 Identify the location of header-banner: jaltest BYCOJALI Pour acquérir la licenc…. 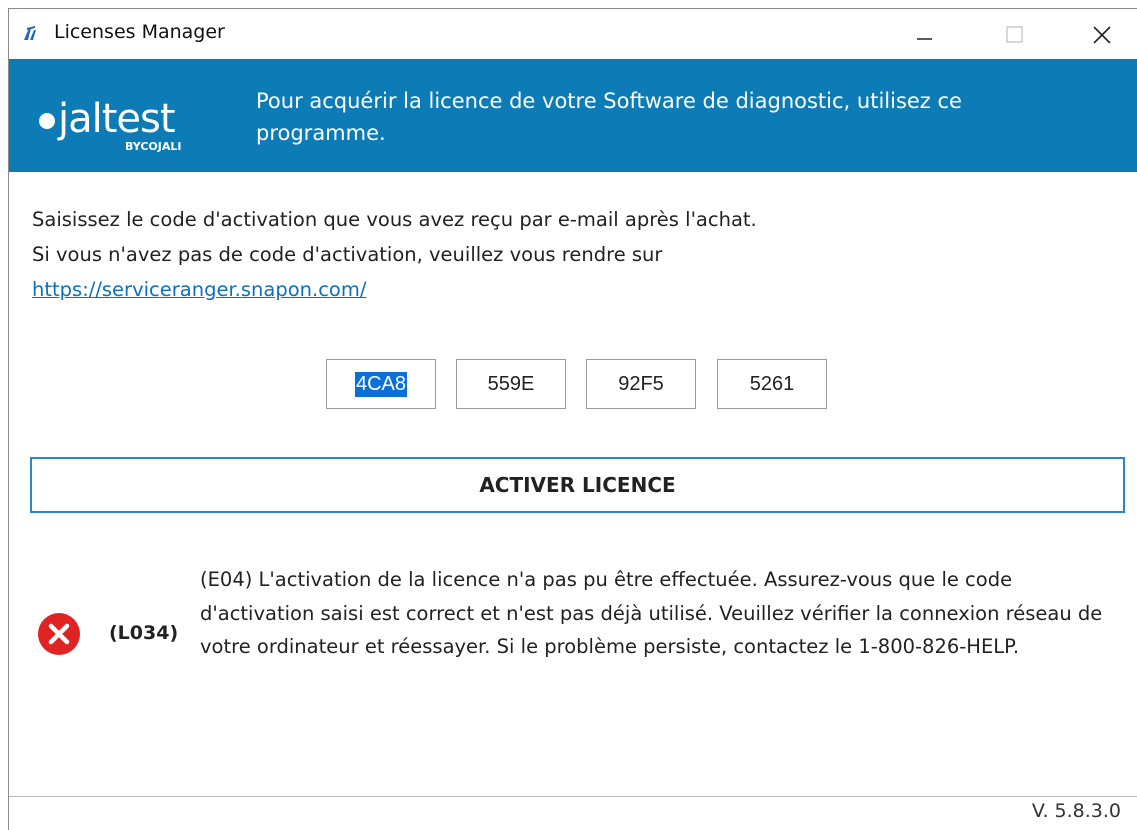
(573, 115).